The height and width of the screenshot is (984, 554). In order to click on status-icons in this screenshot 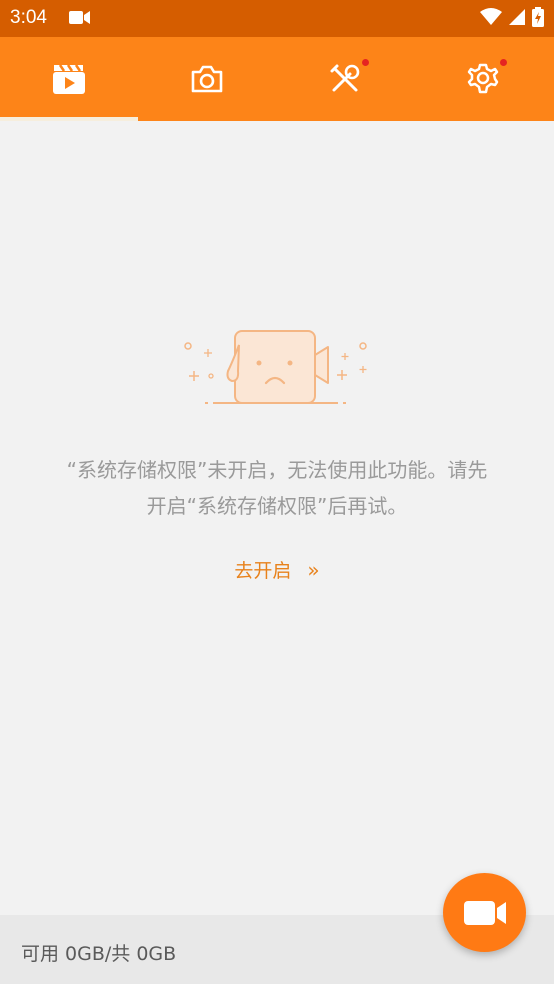, I will do `click(512, 17)`.